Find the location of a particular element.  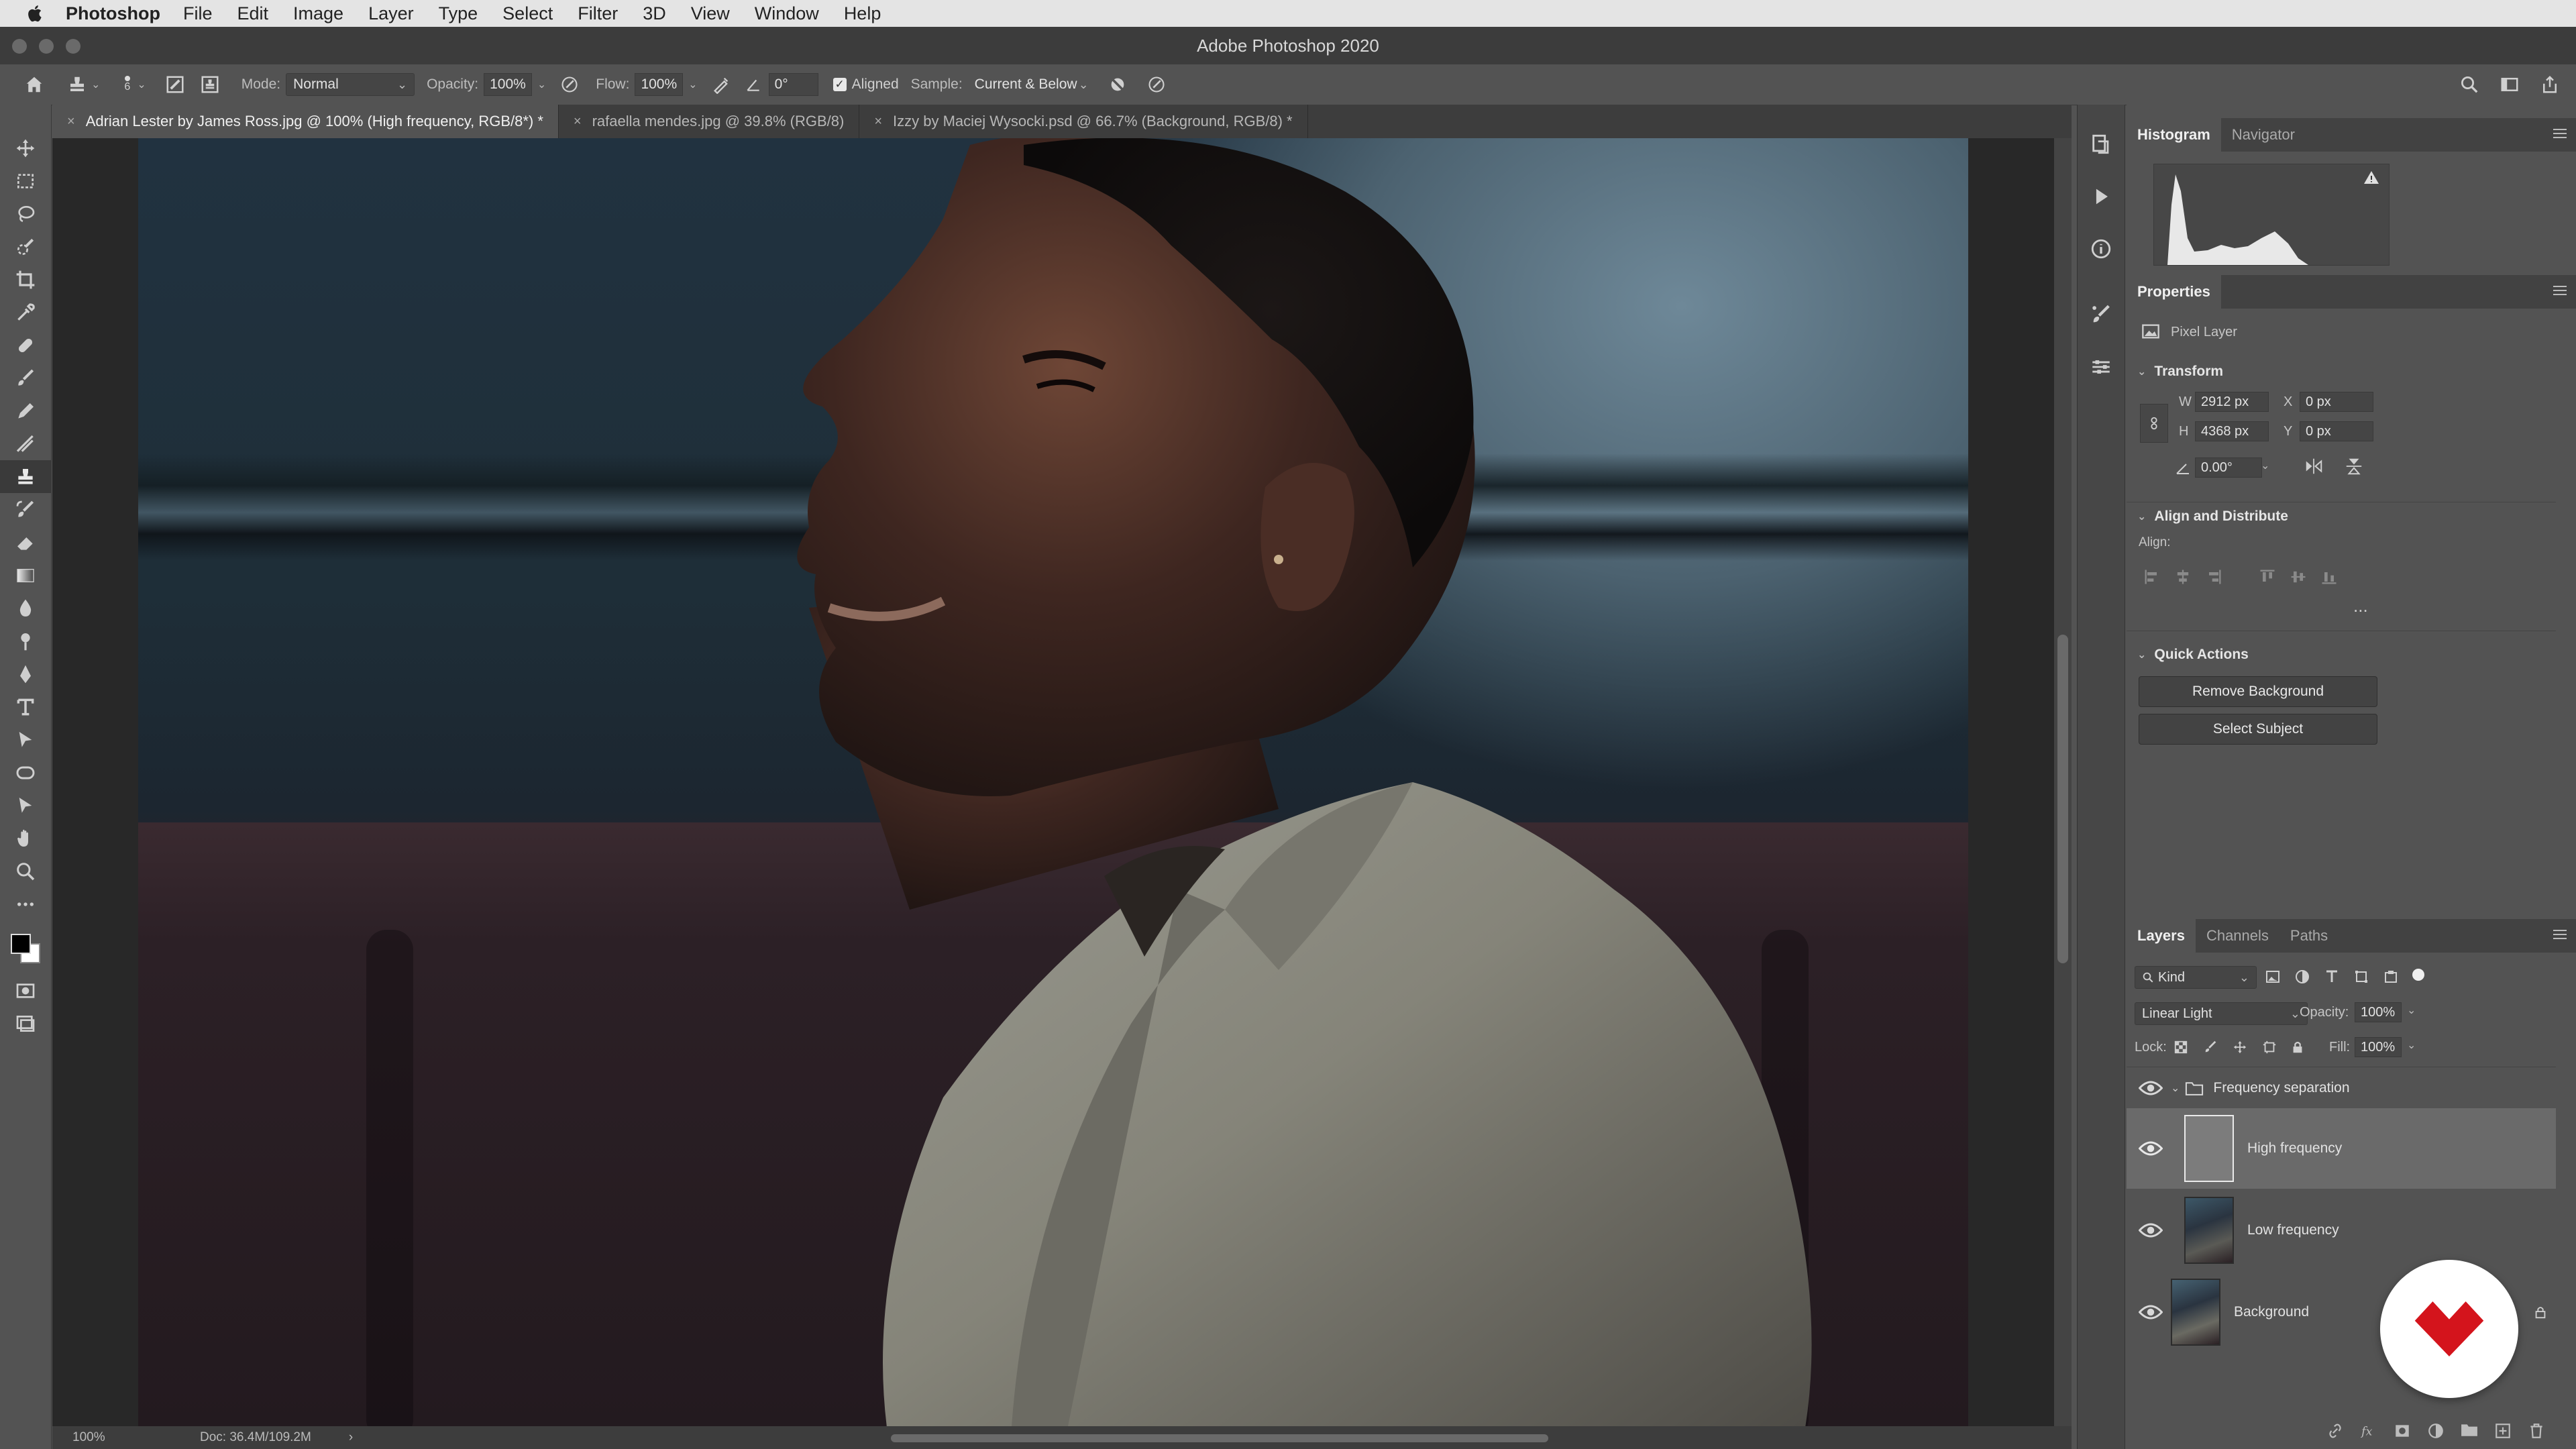

angle-field: 0° is located at coordinates (793, 84).